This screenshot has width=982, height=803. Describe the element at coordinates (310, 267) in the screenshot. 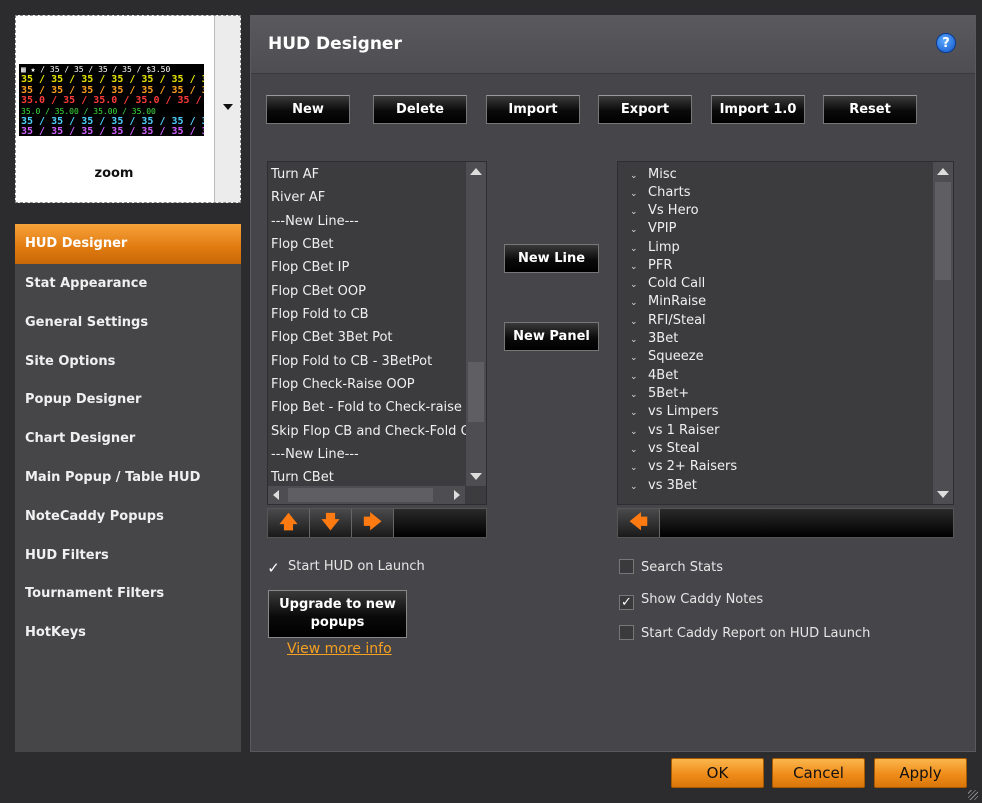

I see `list-item: Flop CBet IP` at that location.